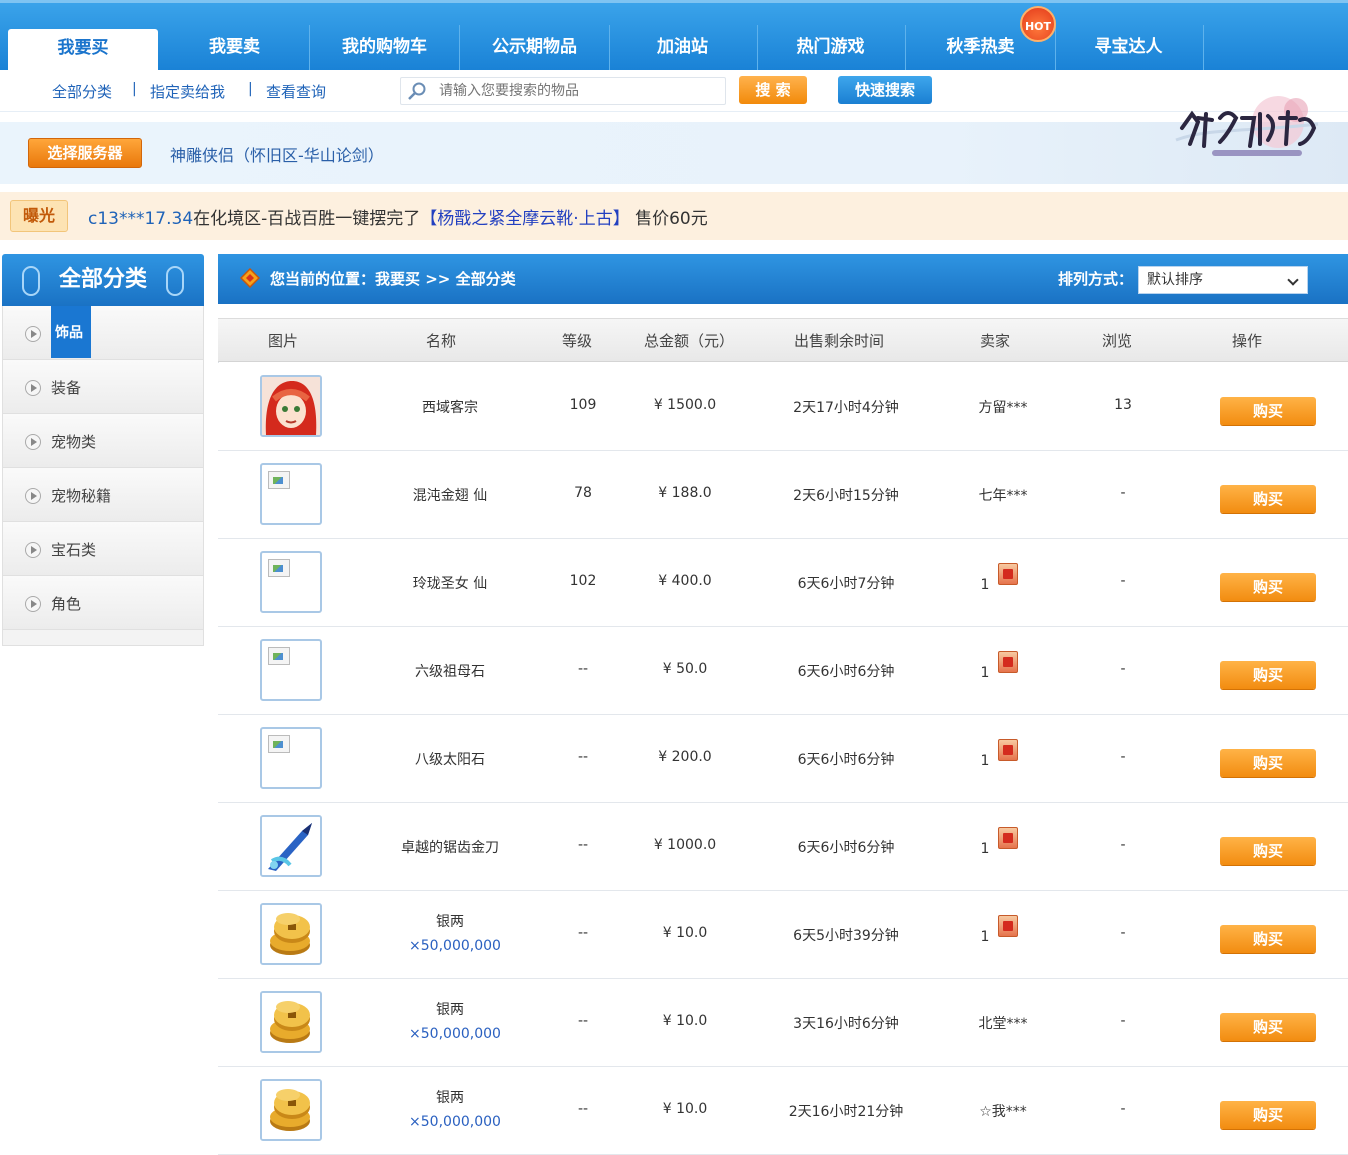 The height and width of the screenshot is (1155, 1348). Describe the element at coordinates (283, 341) in the screenshot. I see `column-header-image: 图片` at that location.